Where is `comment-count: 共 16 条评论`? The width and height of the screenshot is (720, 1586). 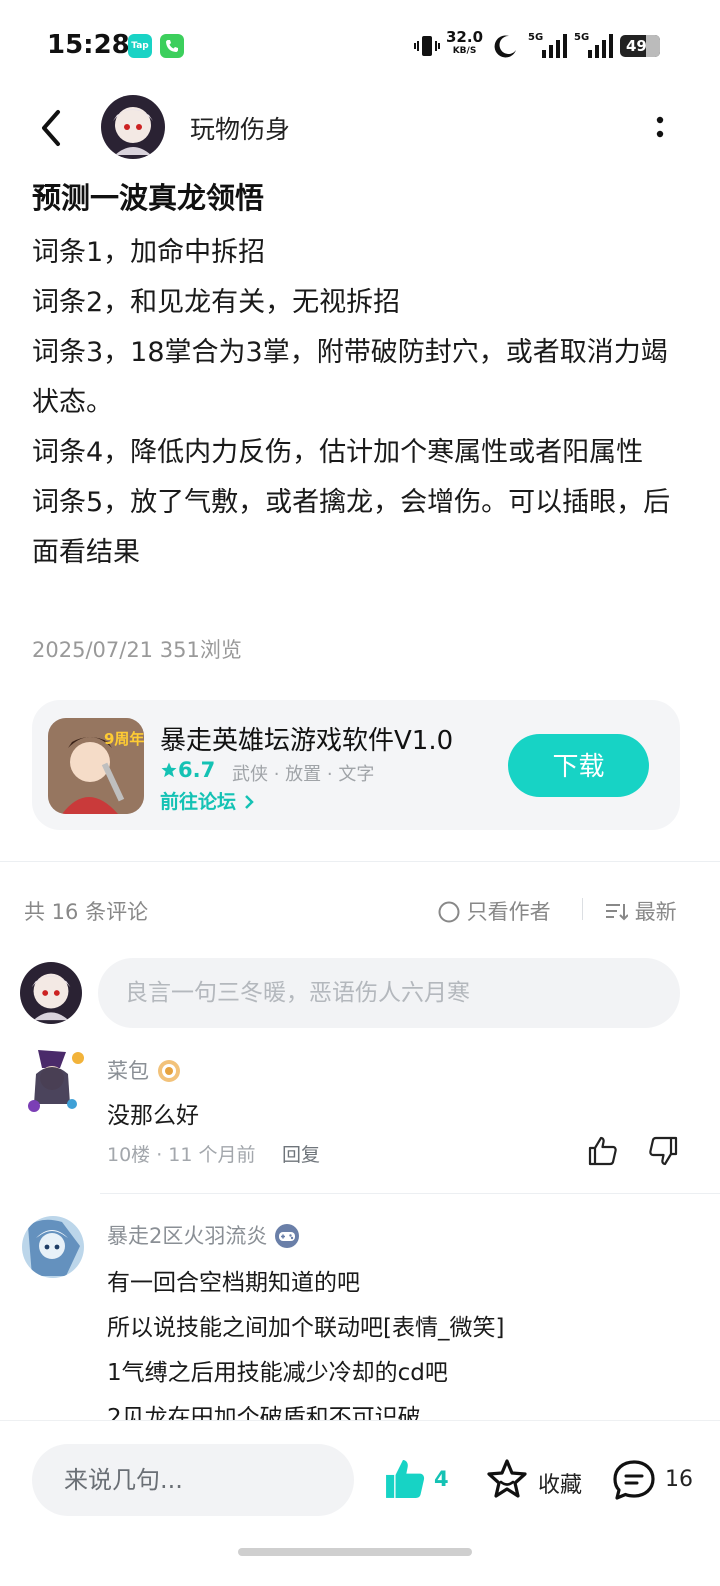
comment-count: 共 16 条评论 is located at coordinates (86, 912).